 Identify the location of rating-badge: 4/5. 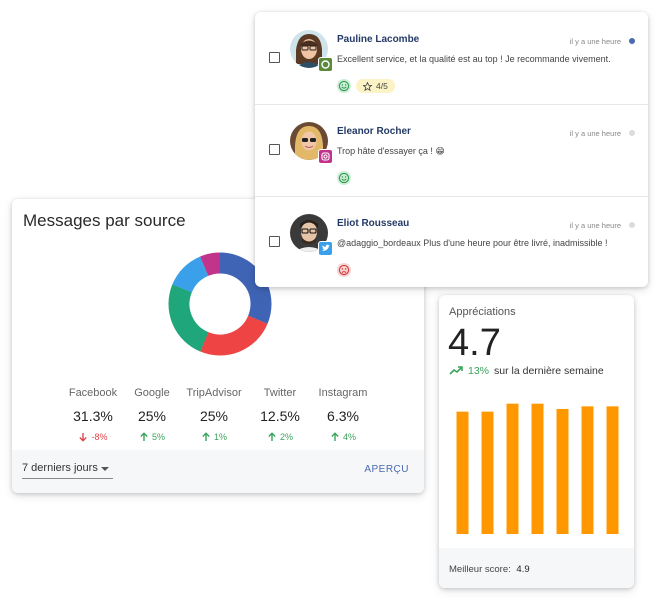
(375, 86).